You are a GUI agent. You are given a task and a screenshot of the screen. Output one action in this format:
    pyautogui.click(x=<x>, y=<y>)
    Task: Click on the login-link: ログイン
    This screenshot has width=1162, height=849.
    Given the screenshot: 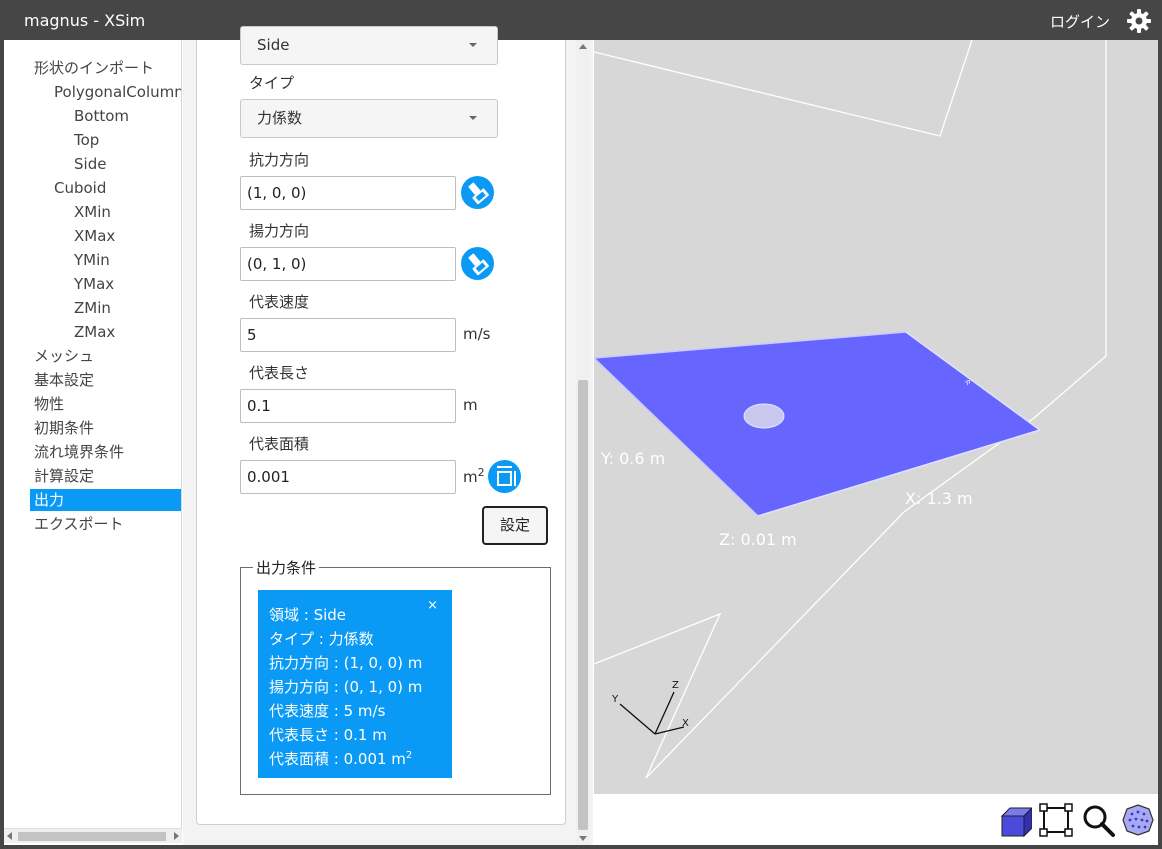 What is the action you would take?
    pyautogui.click(x=1080, y=21)
    